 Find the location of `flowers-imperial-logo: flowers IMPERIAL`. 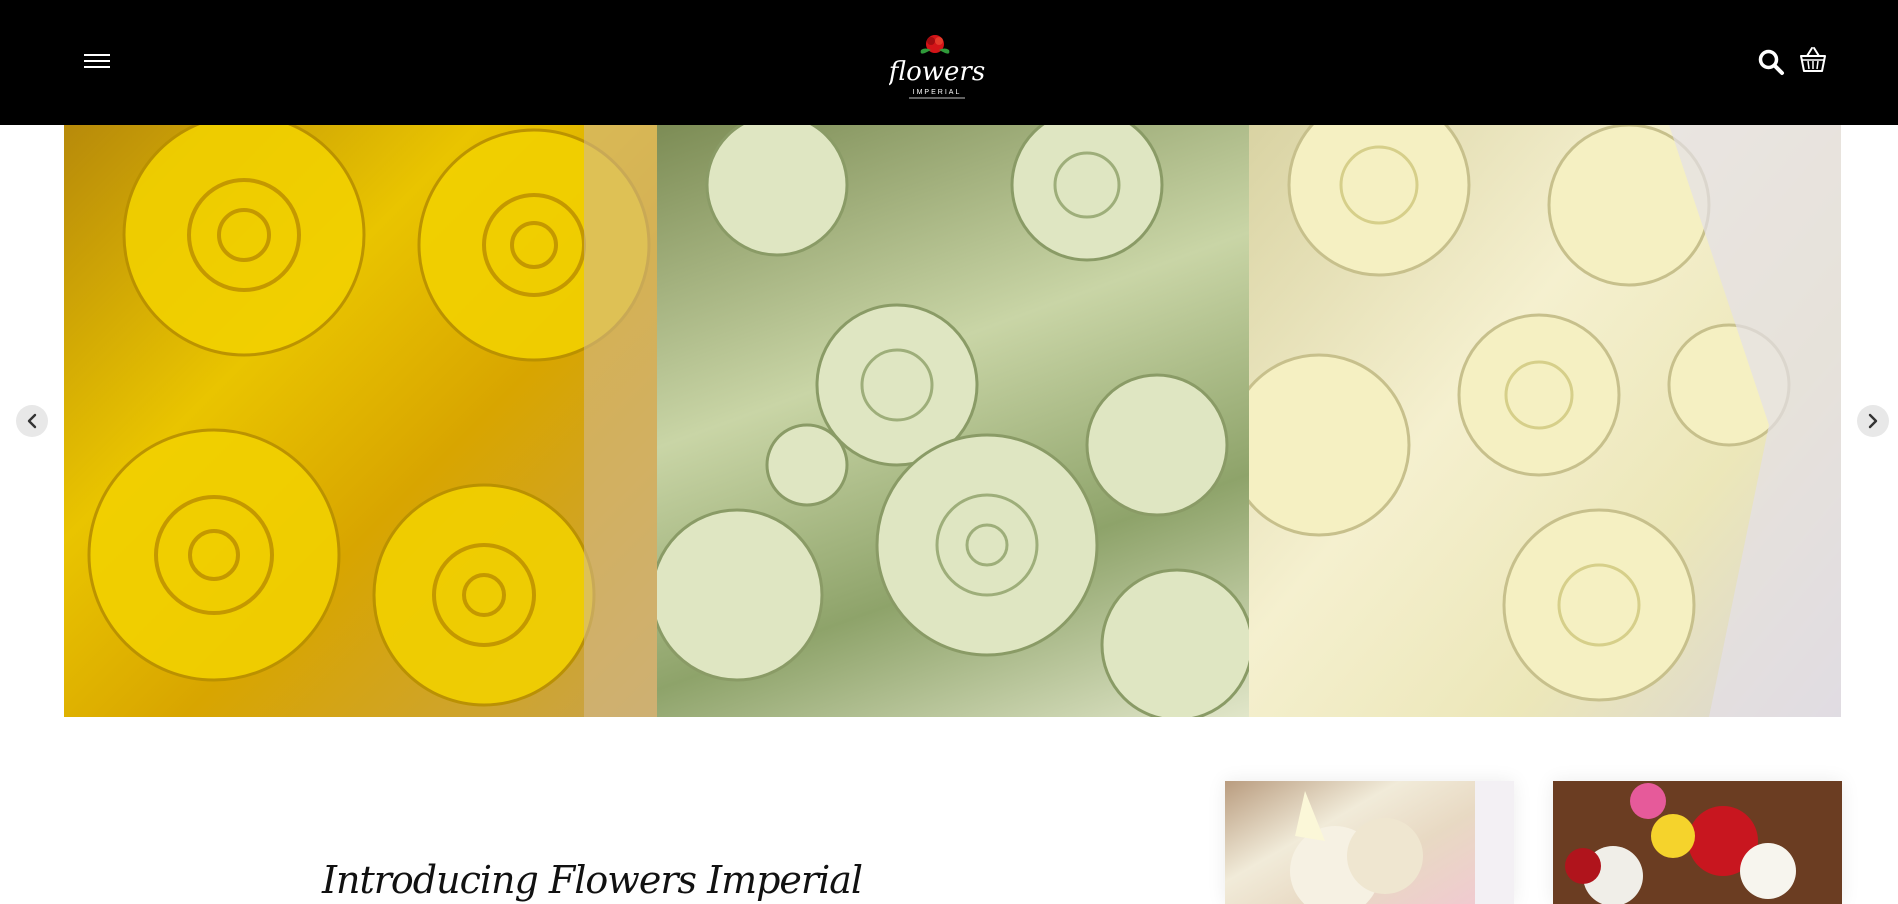

flowers-imperial-logo: flowers IMPERIAL is located at coordinates (936, 67).